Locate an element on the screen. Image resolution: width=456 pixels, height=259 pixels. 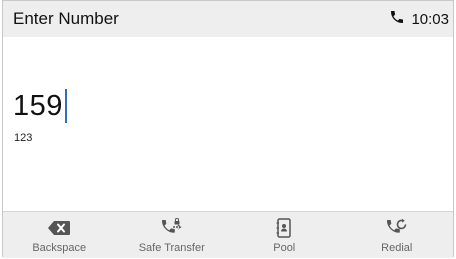
safe-transfer-icon is located at coordinates (172, 228).